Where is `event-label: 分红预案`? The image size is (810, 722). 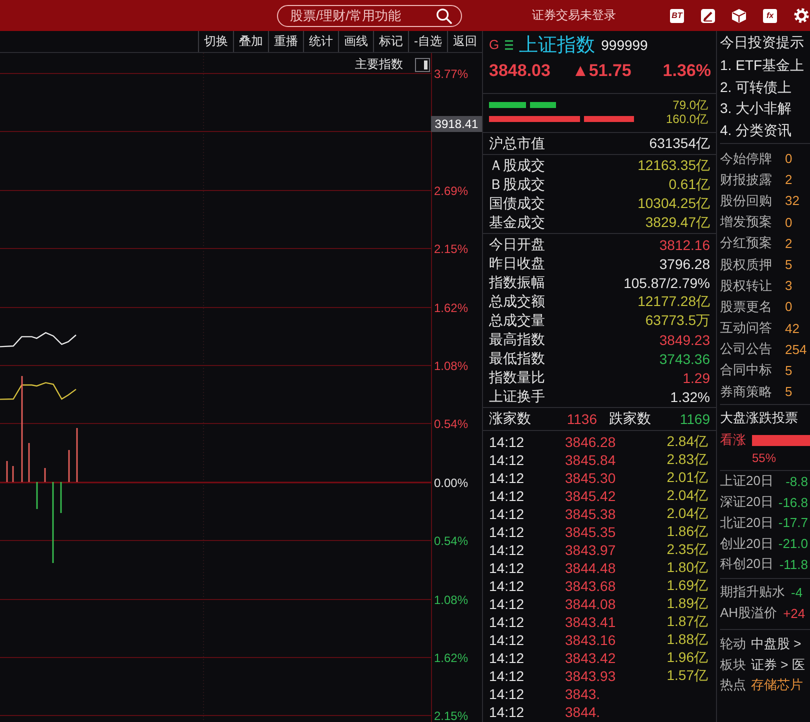 event-label: 分红预案 is located at coordinates (752, 243).